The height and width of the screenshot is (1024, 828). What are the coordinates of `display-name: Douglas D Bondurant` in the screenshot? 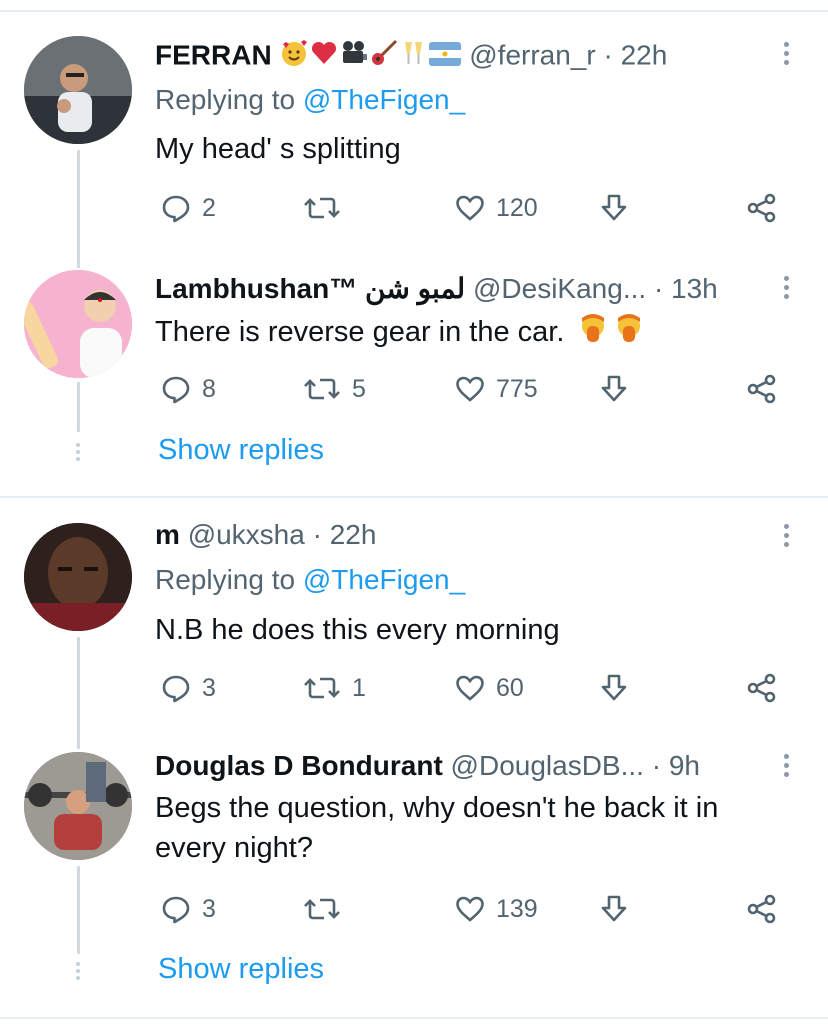 It's located at (299, 765).